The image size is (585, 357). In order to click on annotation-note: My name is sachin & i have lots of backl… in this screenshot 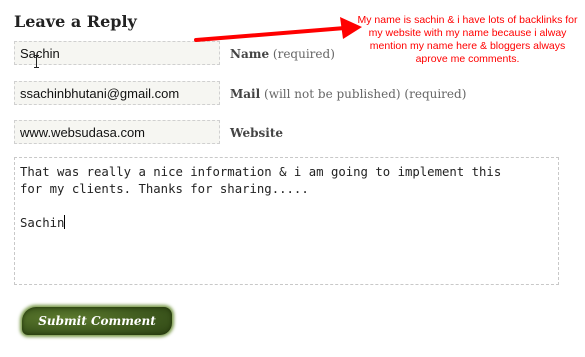, I will do `click(467, 39)`.